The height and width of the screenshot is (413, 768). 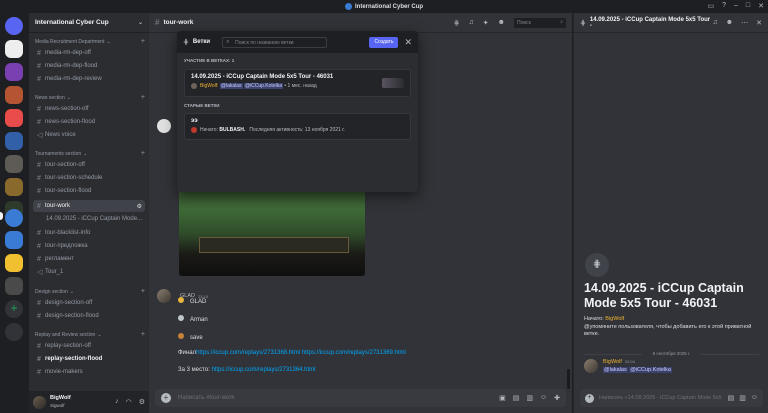 I want to click on channel-replay-section-off: # replay-section-off, so click(x=89, y=346).